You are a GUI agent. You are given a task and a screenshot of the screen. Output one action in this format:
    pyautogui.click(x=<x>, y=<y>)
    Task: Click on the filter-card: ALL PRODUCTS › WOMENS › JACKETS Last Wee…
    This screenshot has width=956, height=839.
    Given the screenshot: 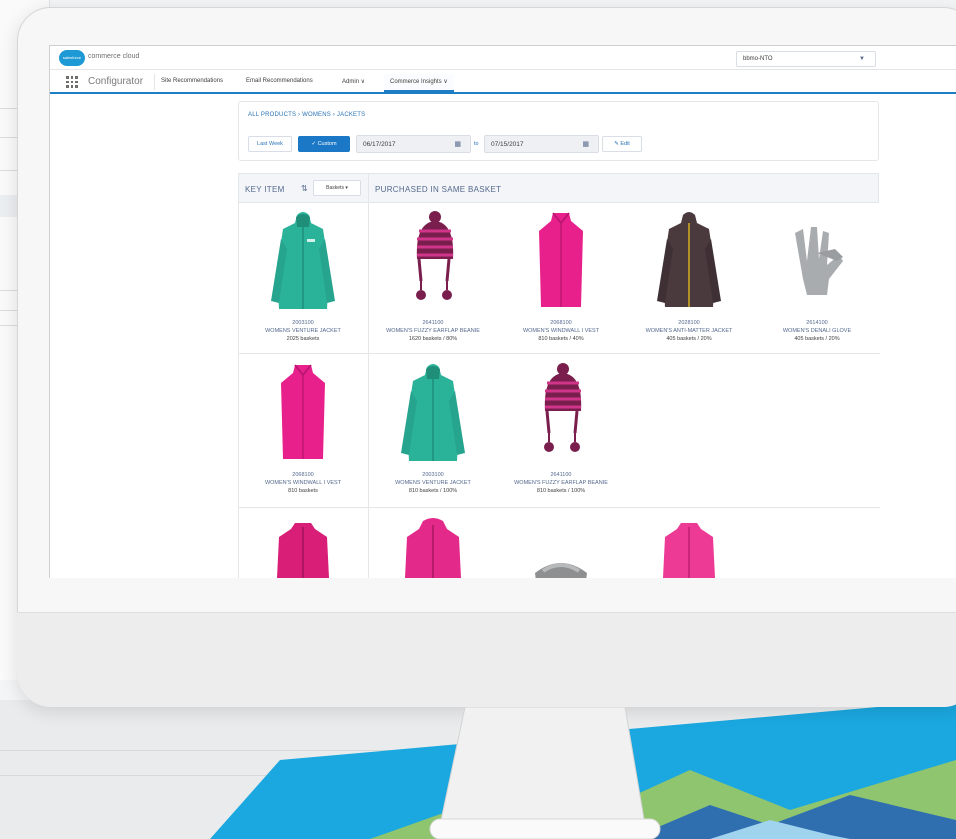 What is the action you would take?
    pyautogui.click(x=558, y=131)
    